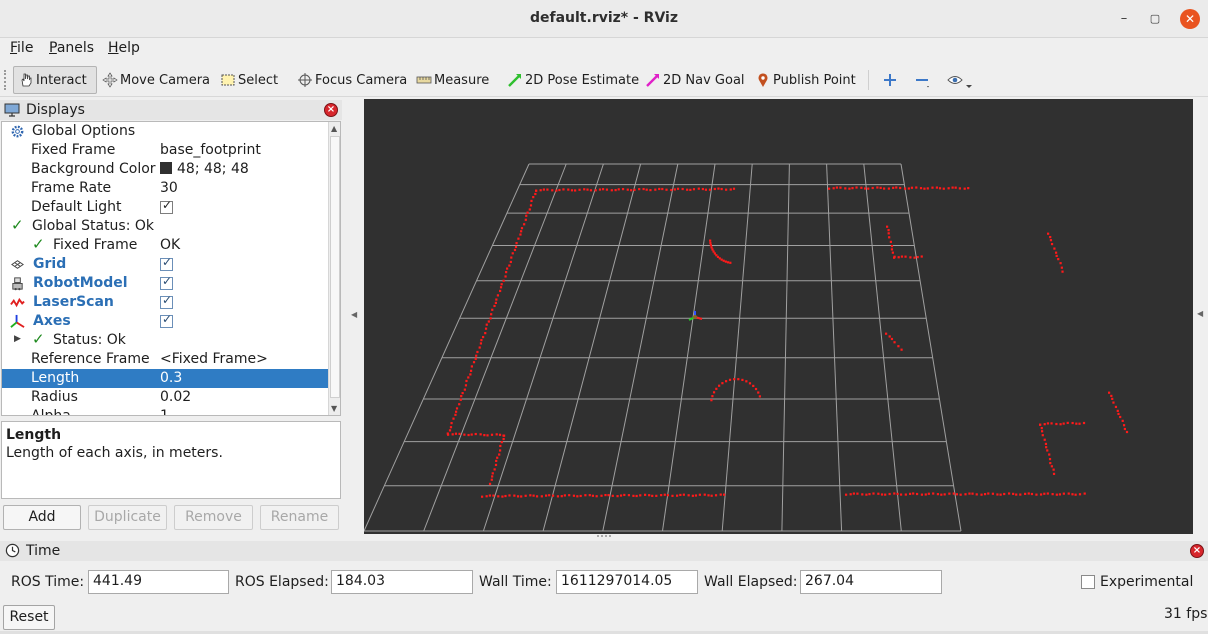 The height and width of the screenshot is (634, 1208). I want to click on rename-button: Rename, so click(299, 517).